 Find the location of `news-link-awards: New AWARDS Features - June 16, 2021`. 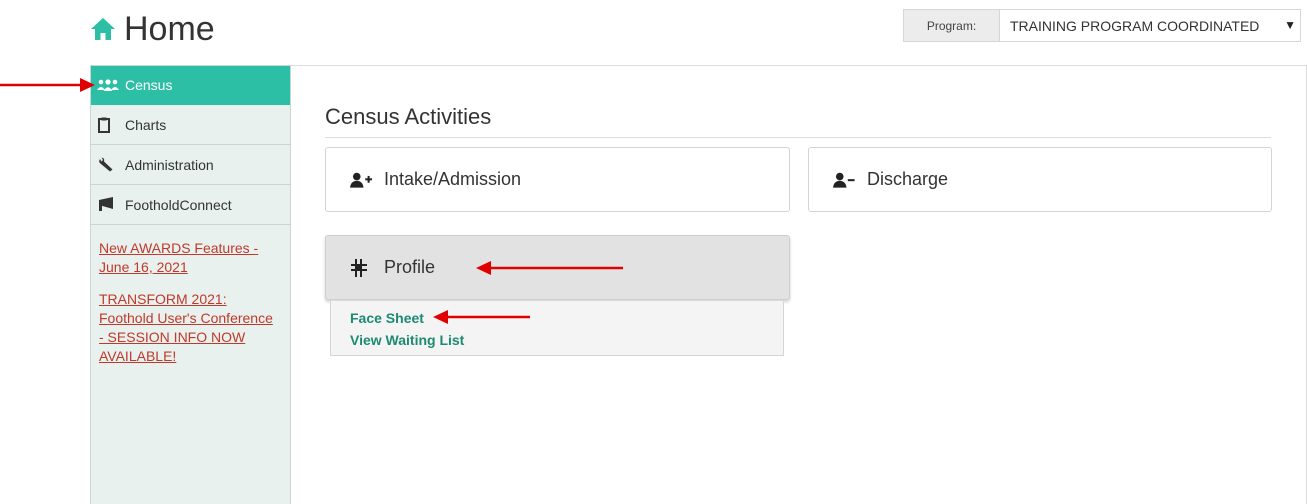

news-link-awards: New AWARDS Features - June 16, 2021 is located at coordinates (189, 258).